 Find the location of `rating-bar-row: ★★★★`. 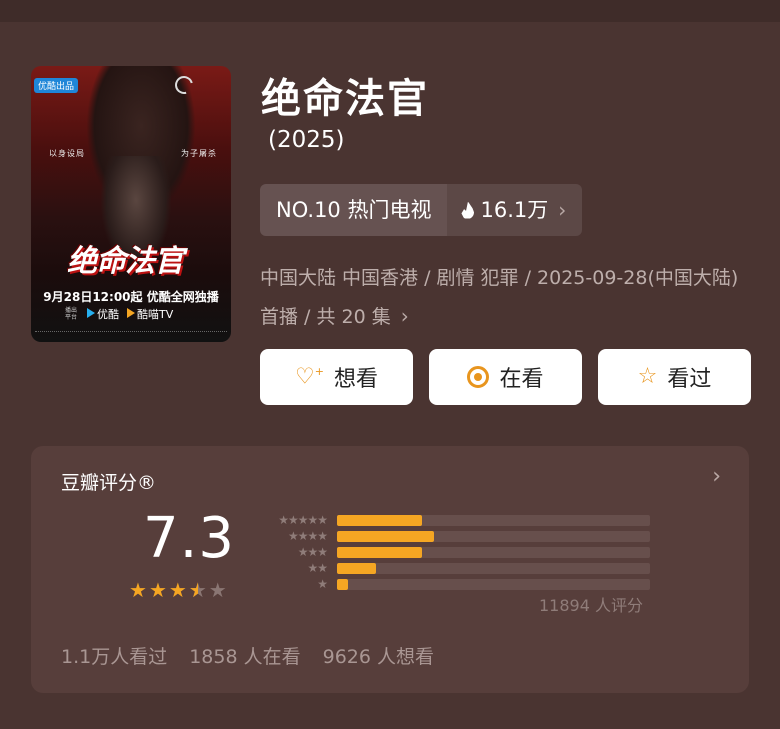

rating-bar-row: ★★★★ is located at coordinates (453, 536).